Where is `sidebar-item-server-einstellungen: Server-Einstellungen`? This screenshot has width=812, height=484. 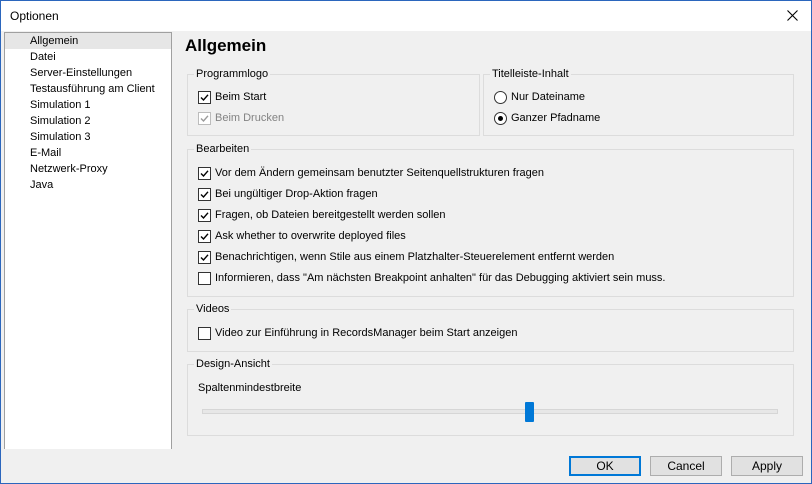 sidebar-item-server-einstellungen: Server-Einstellungen is located at coordinates (88, 73).